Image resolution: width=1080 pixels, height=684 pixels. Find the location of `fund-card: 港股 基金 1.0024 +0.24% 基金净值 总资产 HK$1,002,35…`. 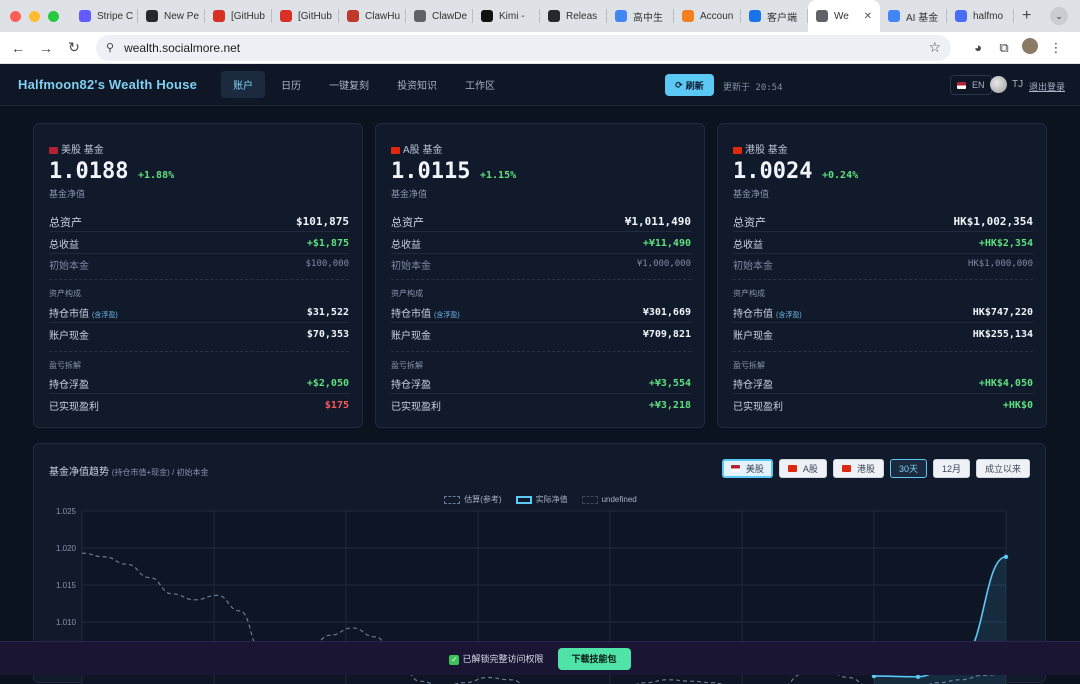

fund-card: 港股 基金 1.0024 +0.24% 基金净值 总资产 HK$1,002,35… is located at coordinates (882, 275).